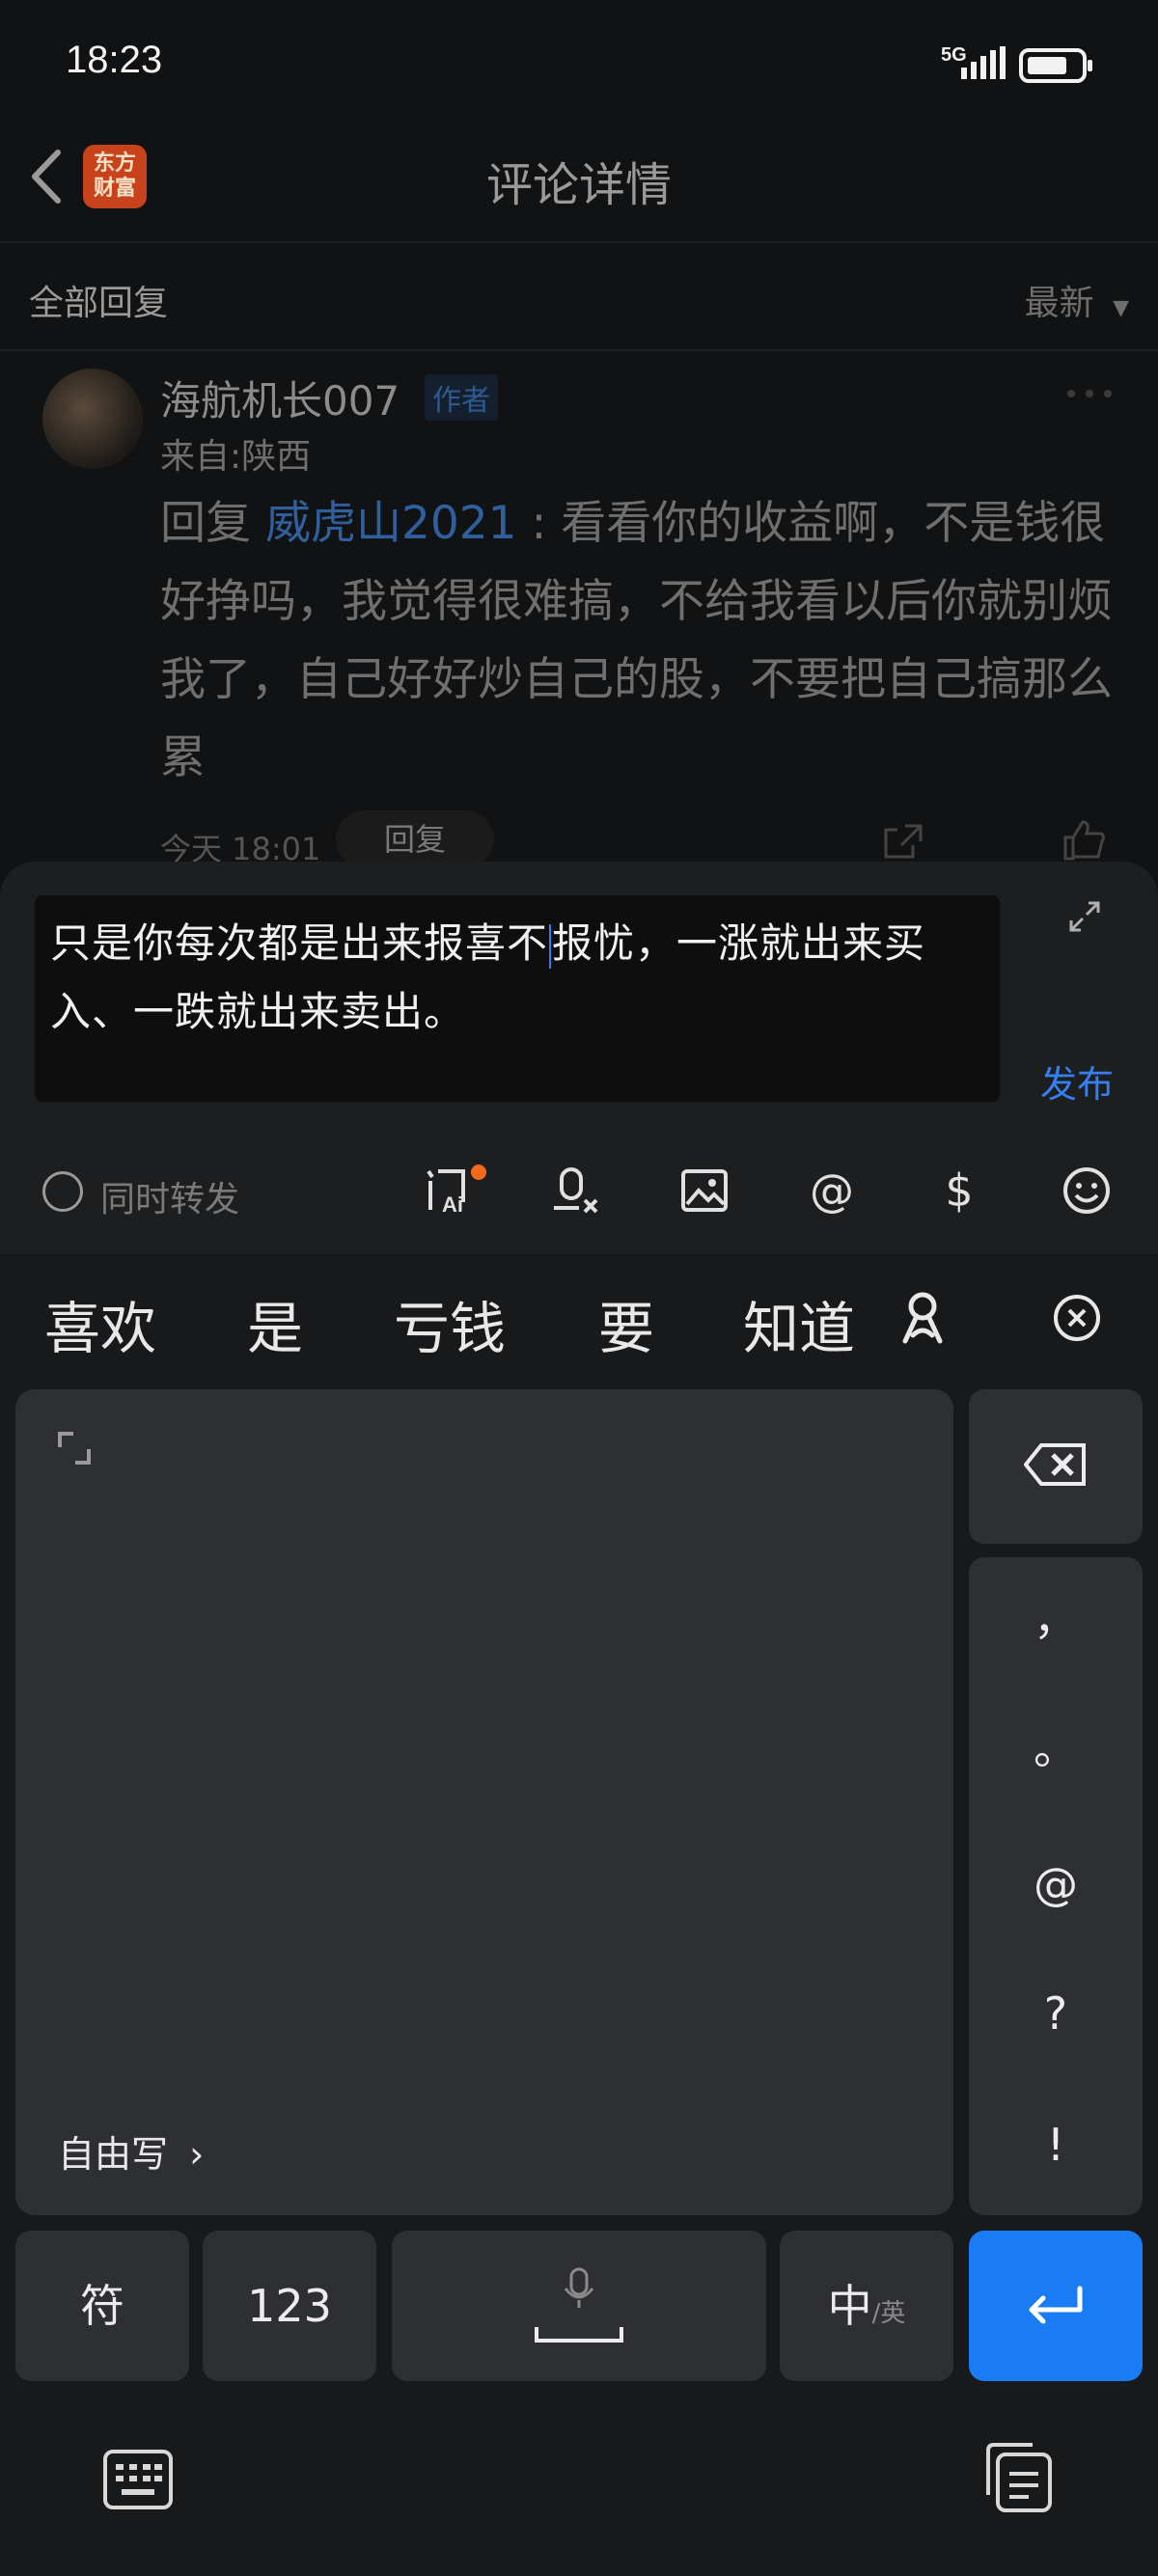 This screenshot has height=2576, width=1158. Describe the element at coordinates (1121, 308) in the screenshot. I see `triangle-down-icon: ▼` at that location.